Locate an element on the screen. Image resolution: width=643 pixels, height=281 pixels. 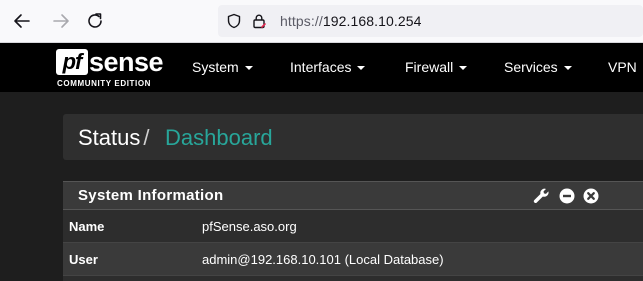
panel-title: System Information is located at coordinates (151, 195).